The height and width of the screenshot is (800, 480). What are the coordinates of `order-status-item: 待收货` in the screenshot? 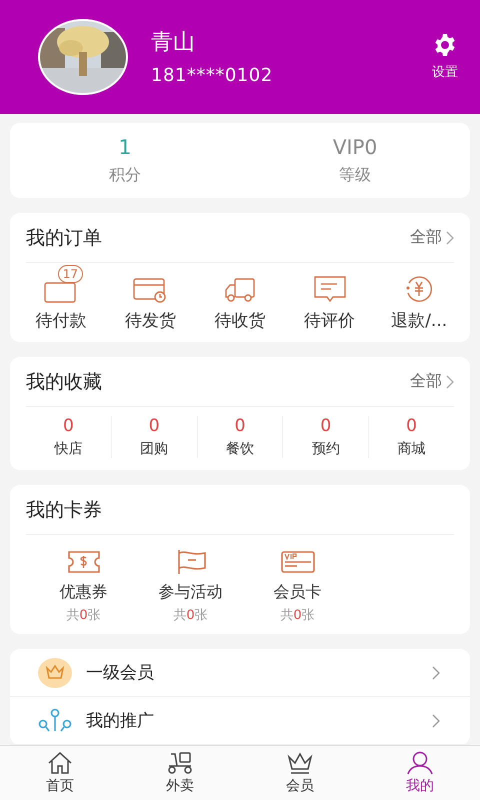 It's located at (240, 297).